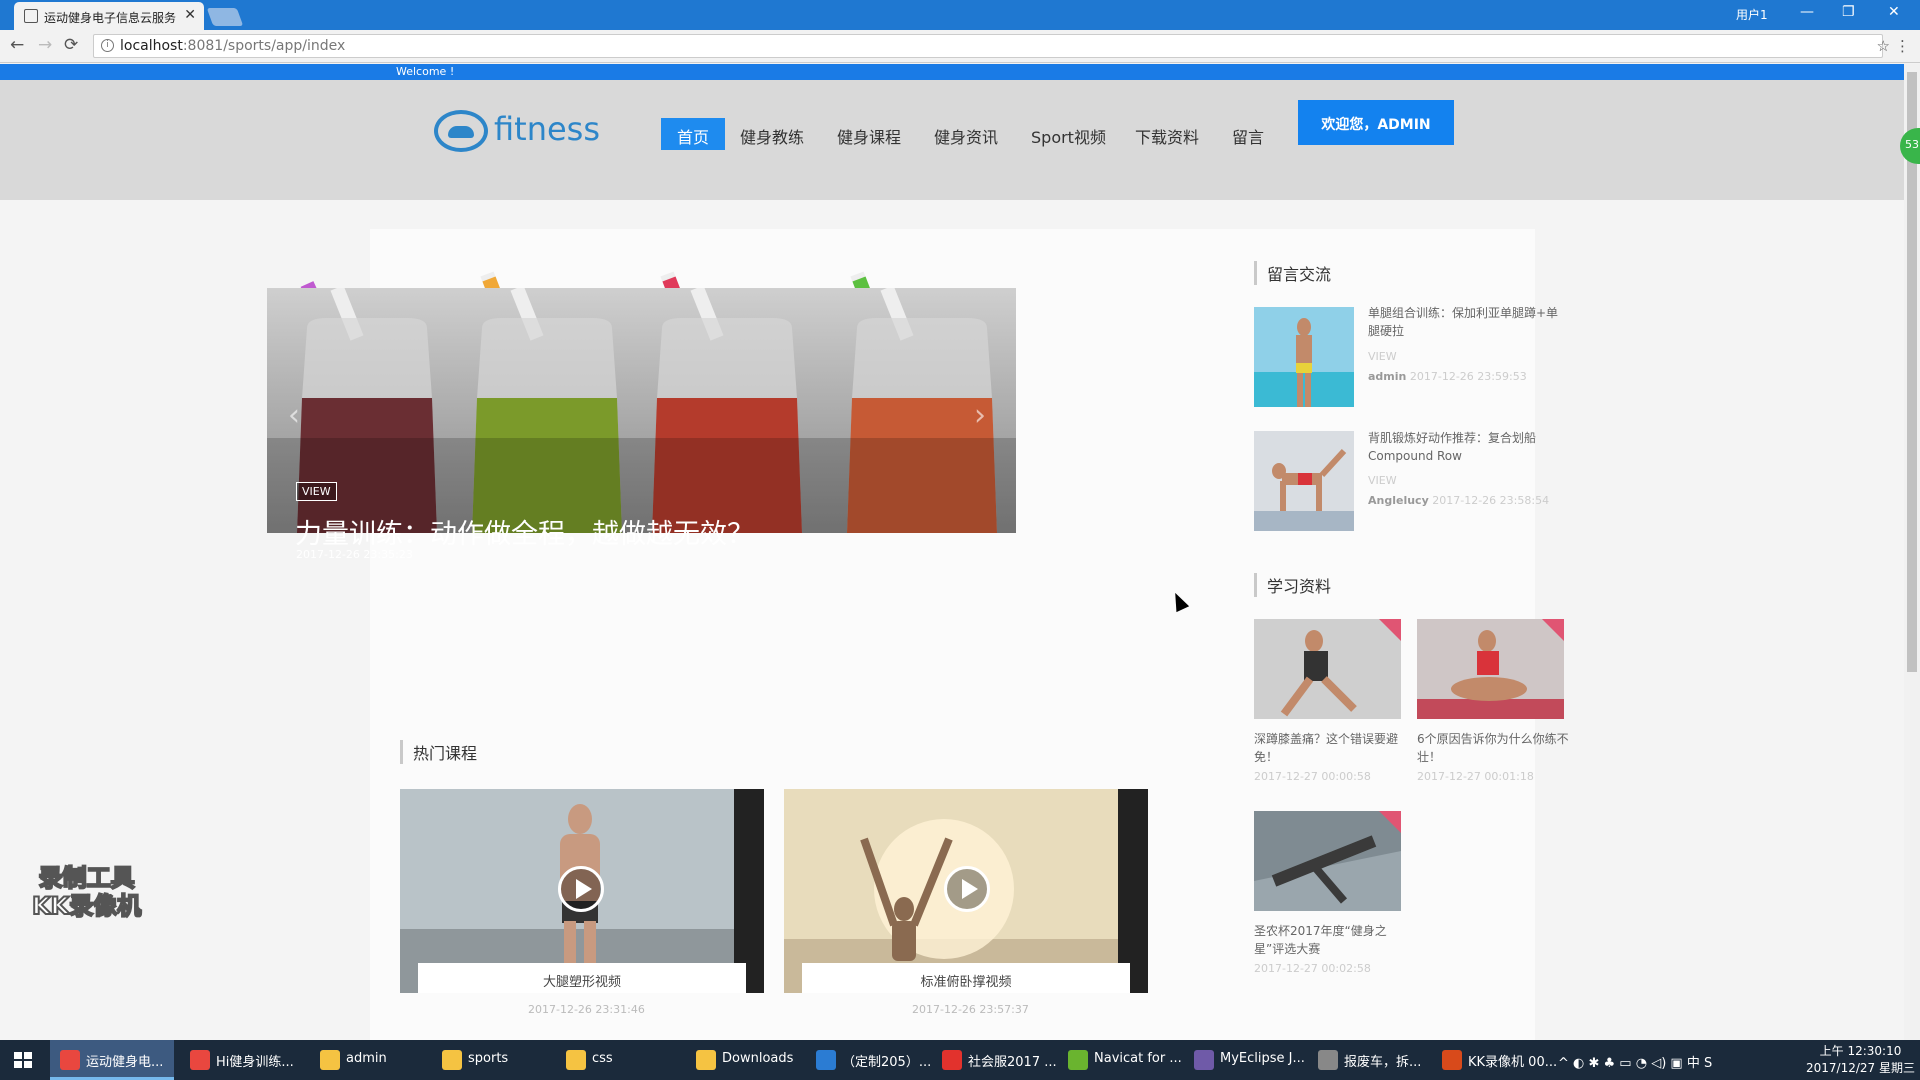 The width and height of the screenshot is (1920, 1080). I want to click on resource-title: 圣农杯2017年度“健身之星”评选大赛, so click(1333, 940).